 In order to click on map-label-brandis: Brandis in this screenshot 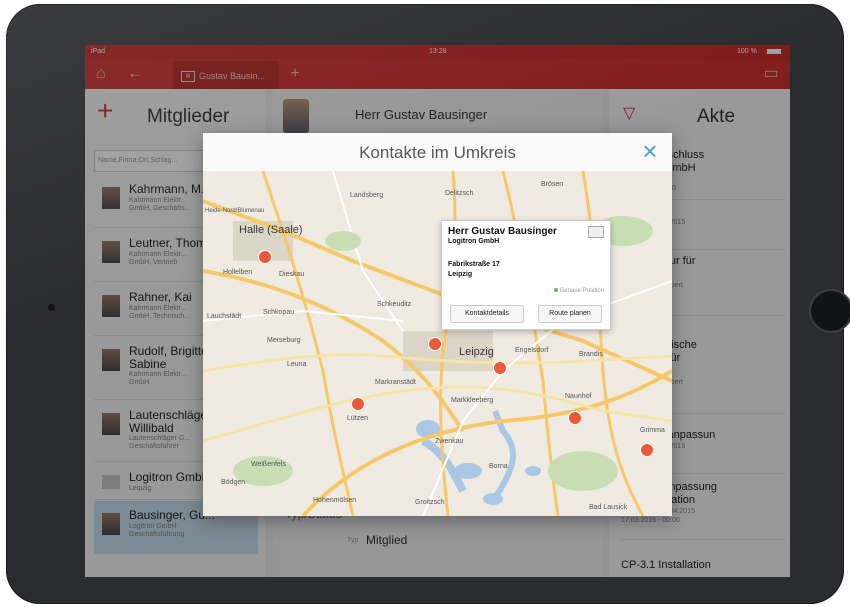, I will do `click(591, 354)`.